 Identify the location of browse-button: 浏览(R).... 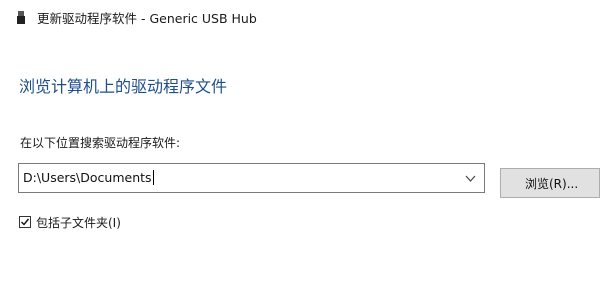
(550, 183).